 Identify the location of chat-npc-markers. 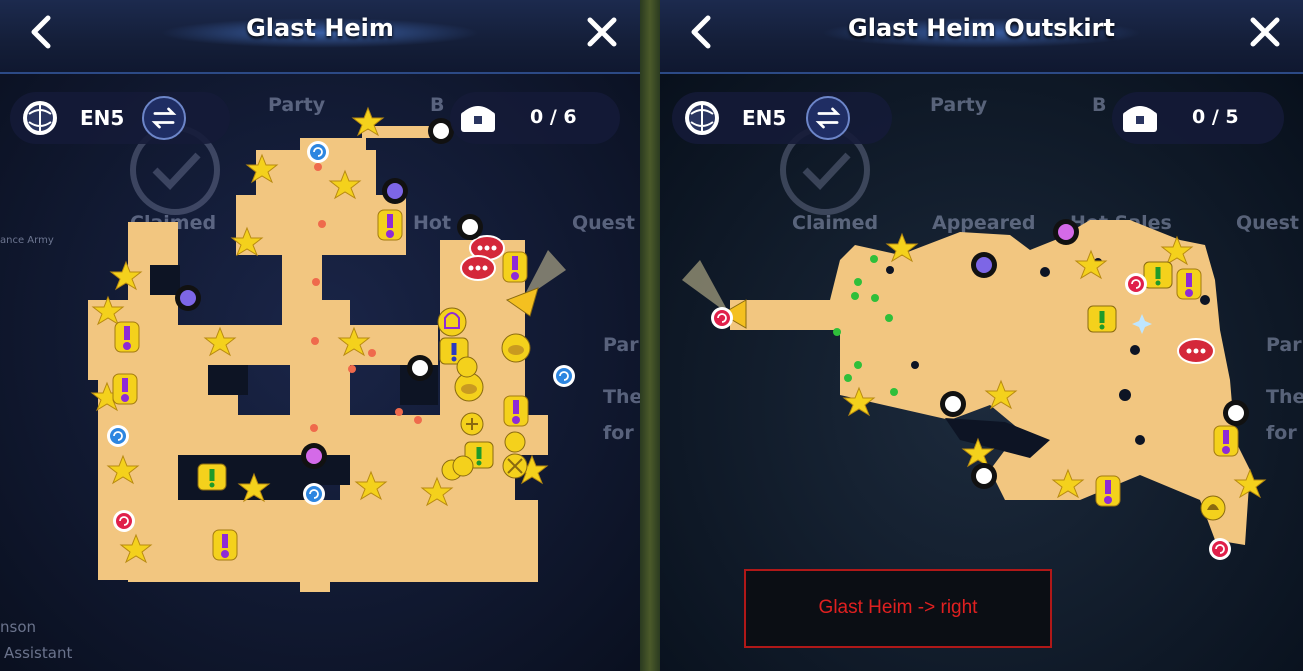
(1196, 351).